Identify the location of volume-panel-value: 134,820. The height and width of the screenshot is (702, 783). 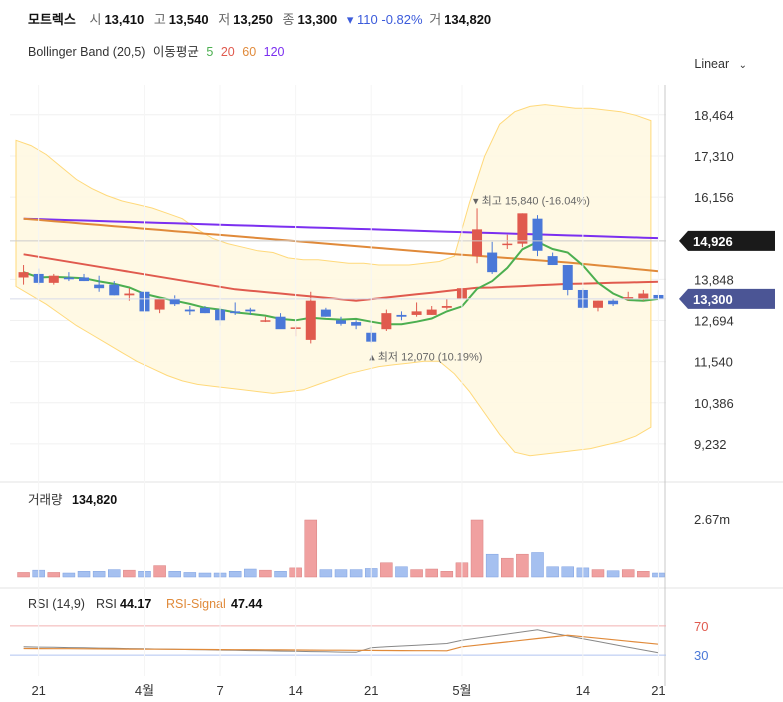
(94, 500).